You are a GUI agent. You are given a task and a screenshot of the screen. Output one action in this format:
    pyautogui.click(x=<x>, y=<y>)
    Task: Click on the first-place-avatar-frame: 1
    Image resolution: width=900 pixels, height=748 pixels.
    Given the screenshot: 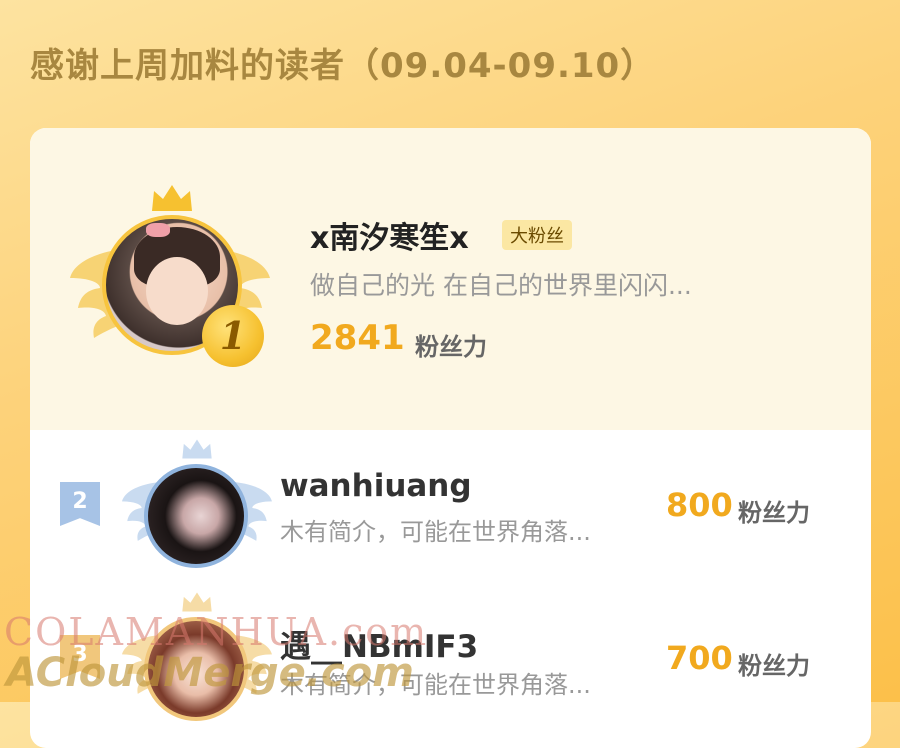 What is the action you would take?
    pyautogui.click(x=170, y=278)
    